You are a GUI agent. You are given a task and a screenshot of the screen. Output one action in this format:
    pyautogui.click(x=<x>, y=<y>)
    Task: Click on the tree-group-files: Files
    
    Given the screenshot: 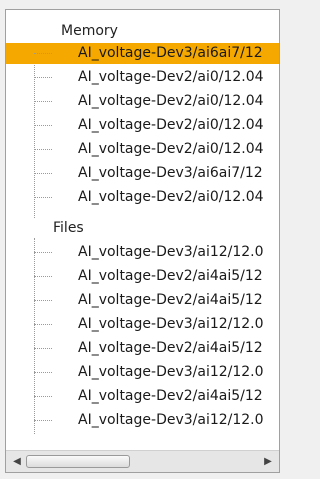 What is the action you would take?
    pyautogui.click(x=68, y=228)
    